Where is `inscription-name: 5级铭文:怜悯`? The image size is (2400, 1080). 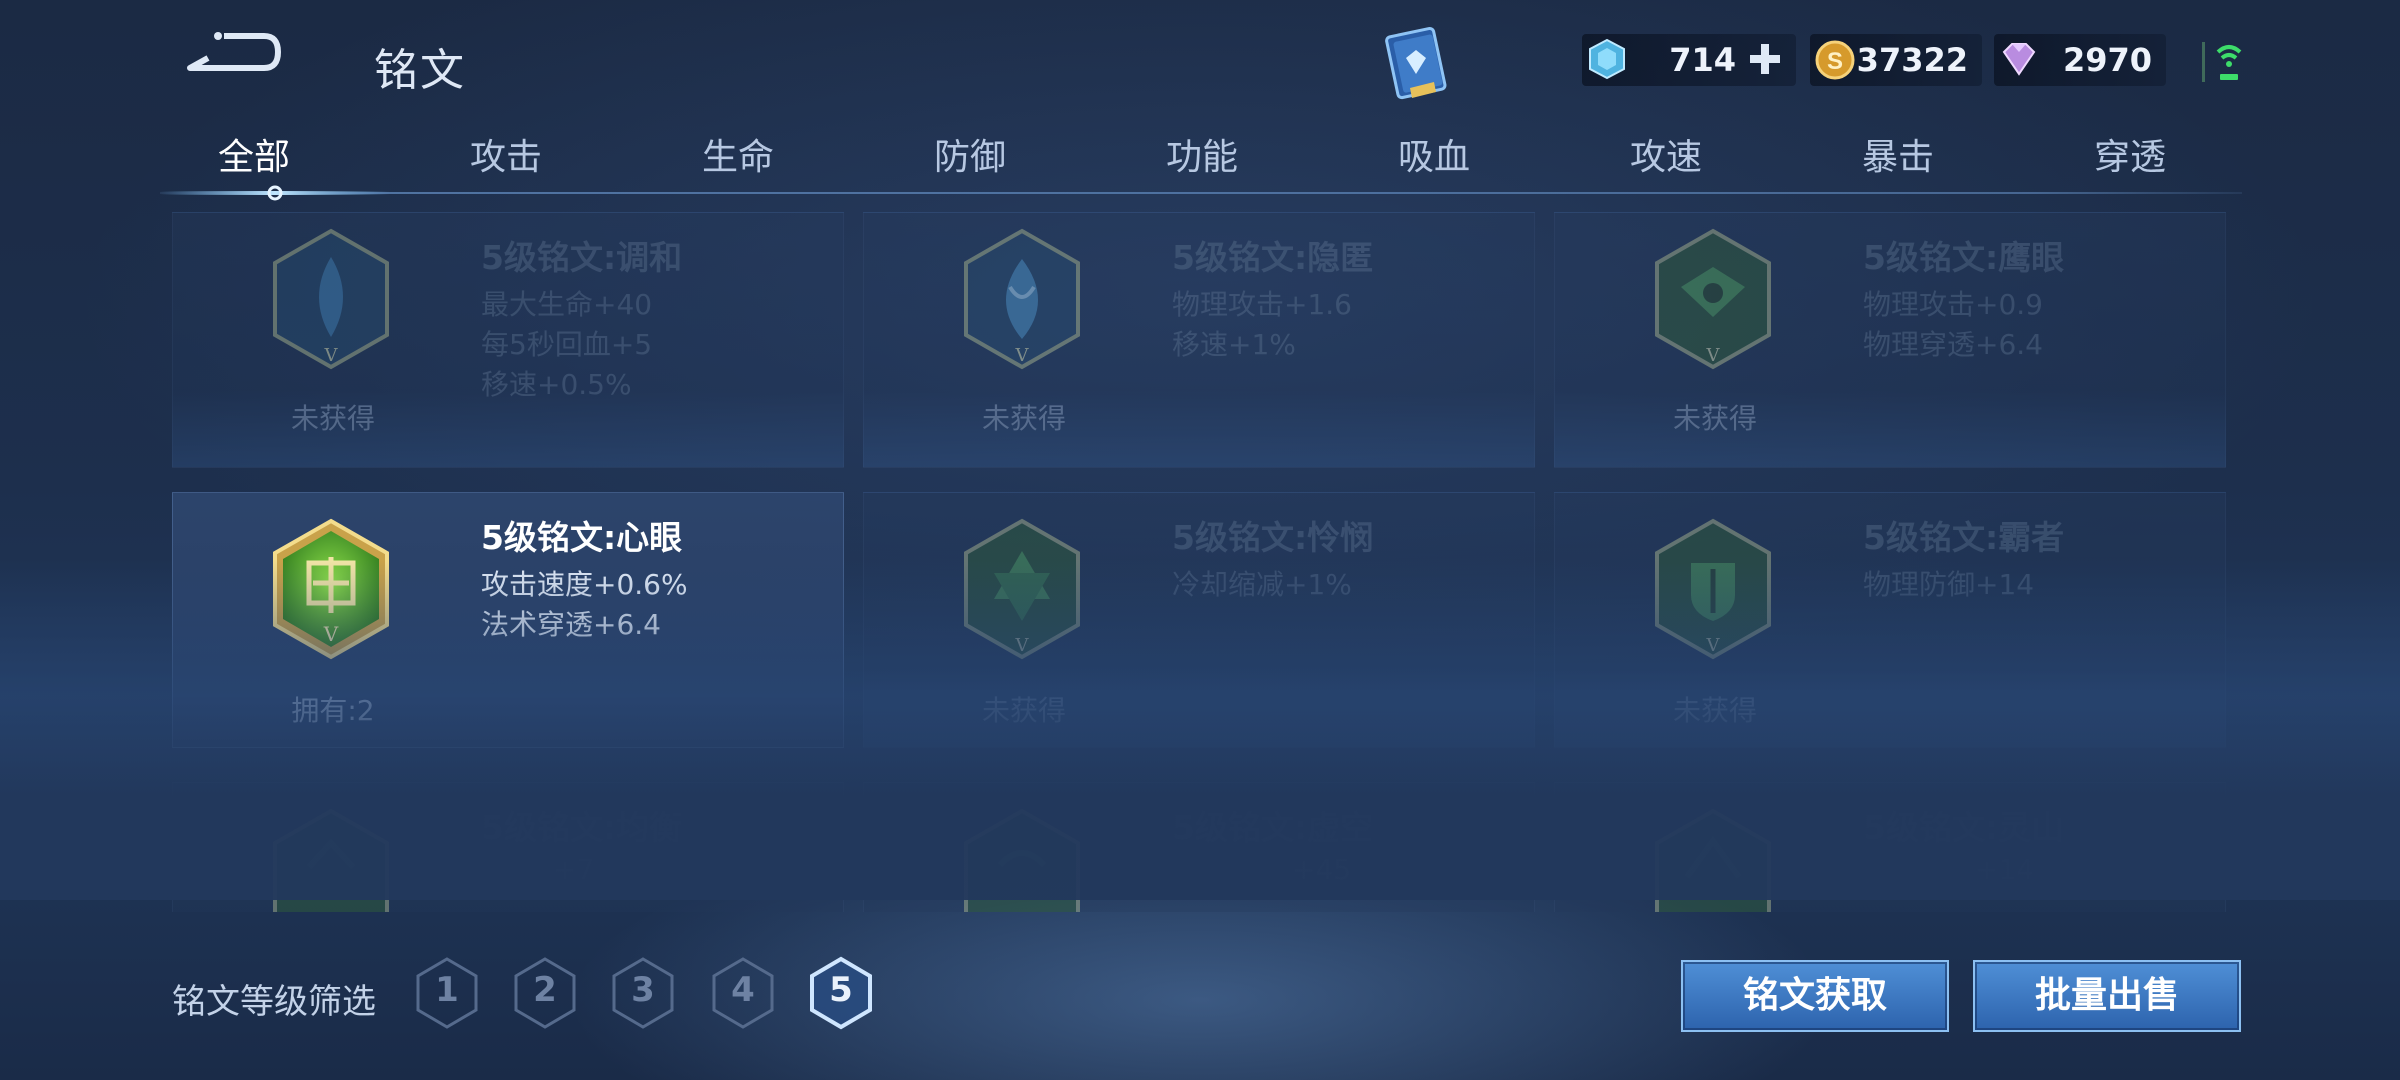 inscription-name: 5级铭文:怜悯 is located at coordinates (1273, 537).